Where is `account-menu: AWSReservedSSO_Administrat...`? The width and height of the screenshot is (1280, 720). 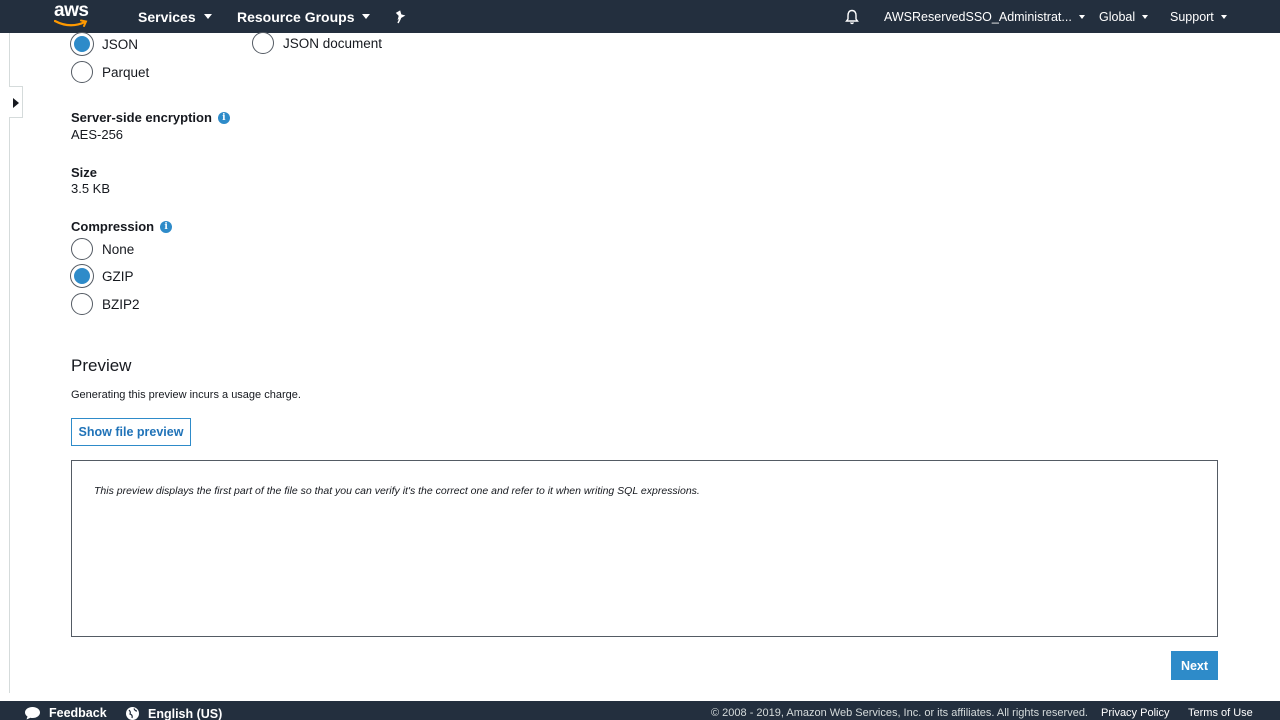 account-menu: AWSReservedSSO_Administrat... is located at coordinates (984, 16).